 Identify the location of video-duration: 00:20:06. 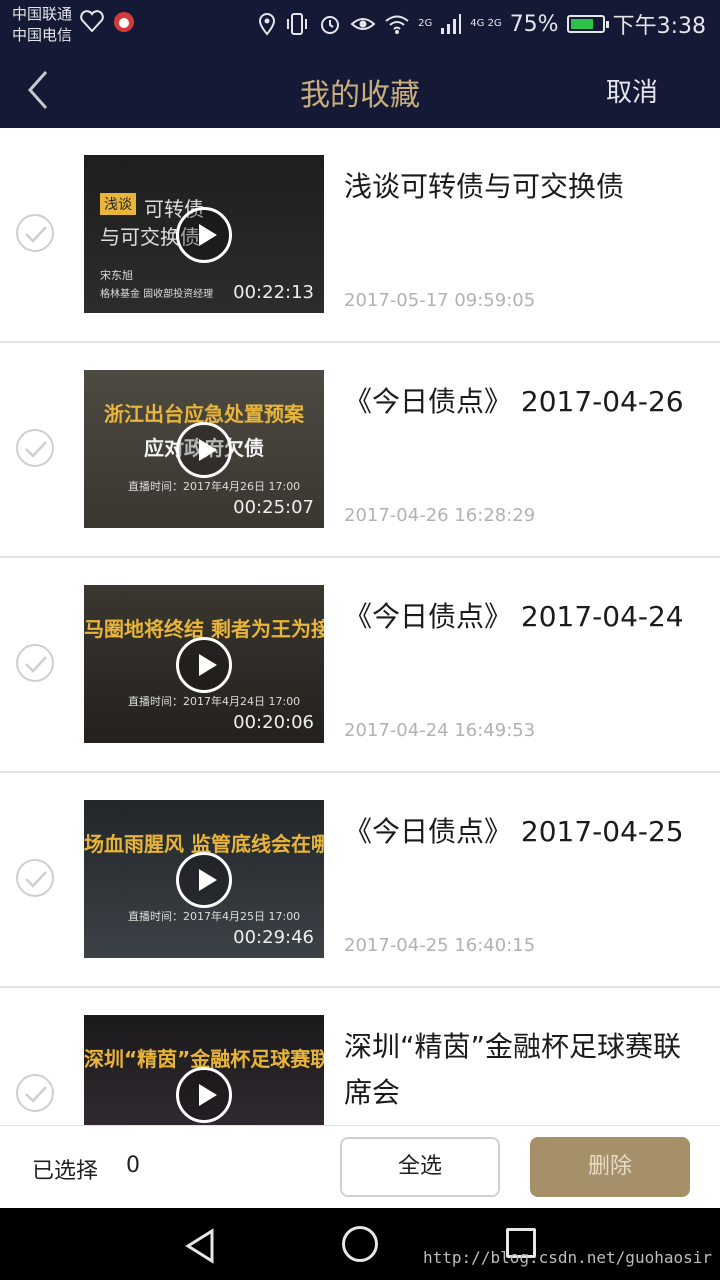
(273, 722).